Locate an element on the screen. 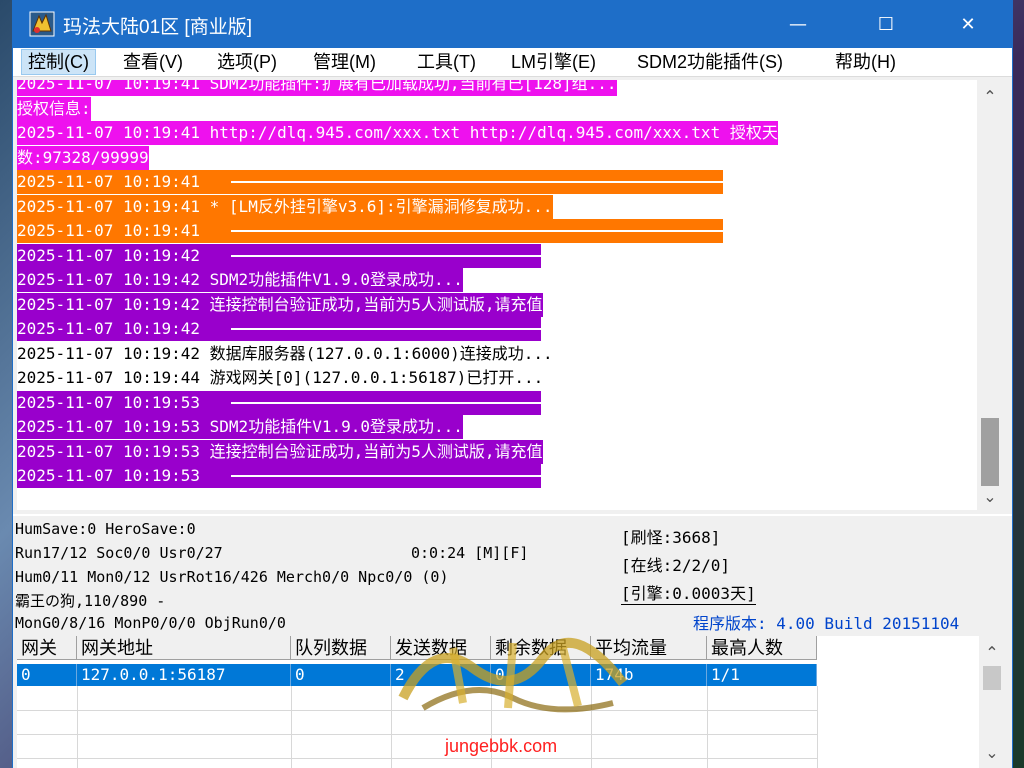  program-version: 程序版本: 4.00 Build 20151104 is located at coordinates (826, 623).